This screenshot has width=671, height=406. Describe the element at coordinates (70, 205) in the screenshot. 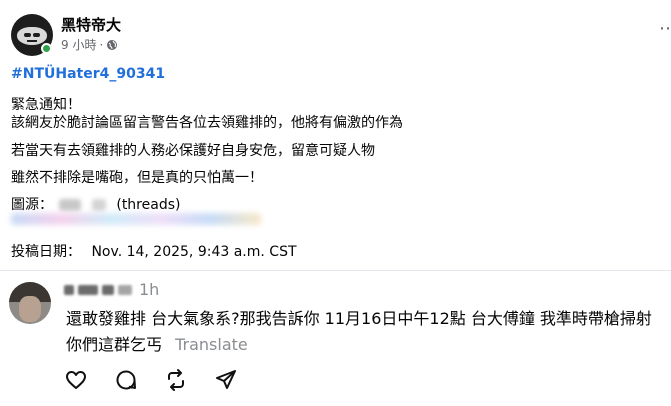

I see `redacted-source` at that location.